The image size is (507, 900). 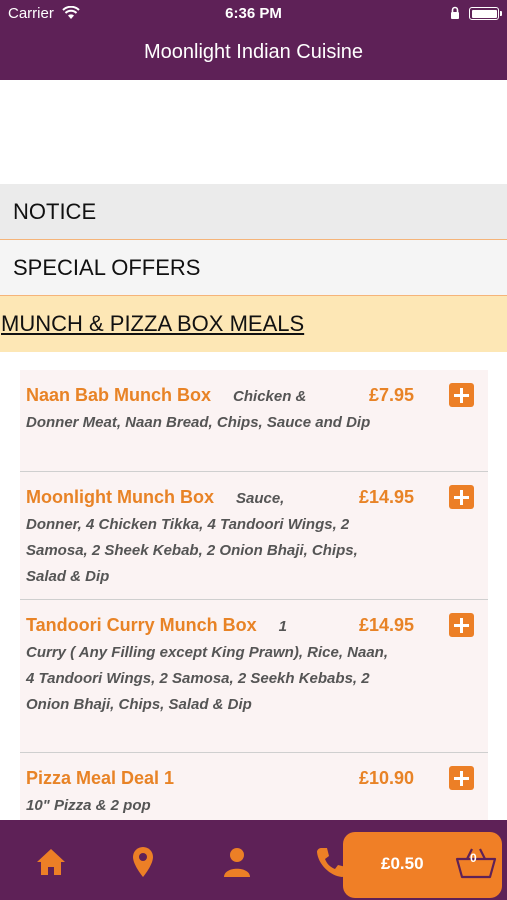 What do you see at coordinates (260, 498) in the screenshot?
I see `item-description-lead: Sauce,` at bounding box center [260, 498].